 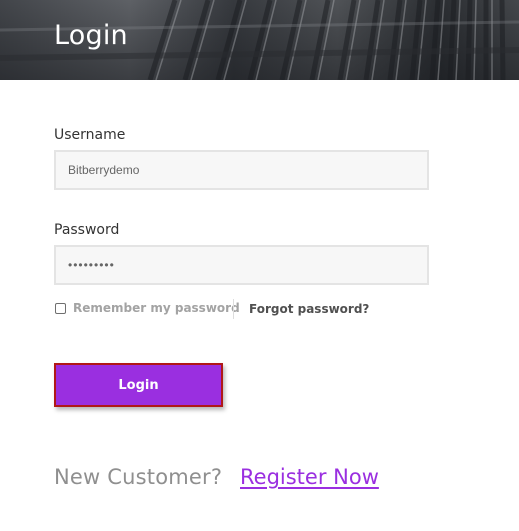 What do you see at coordinates (241, 265) in the screenshot?
I see `password-input` at bounding box center [241, 265].